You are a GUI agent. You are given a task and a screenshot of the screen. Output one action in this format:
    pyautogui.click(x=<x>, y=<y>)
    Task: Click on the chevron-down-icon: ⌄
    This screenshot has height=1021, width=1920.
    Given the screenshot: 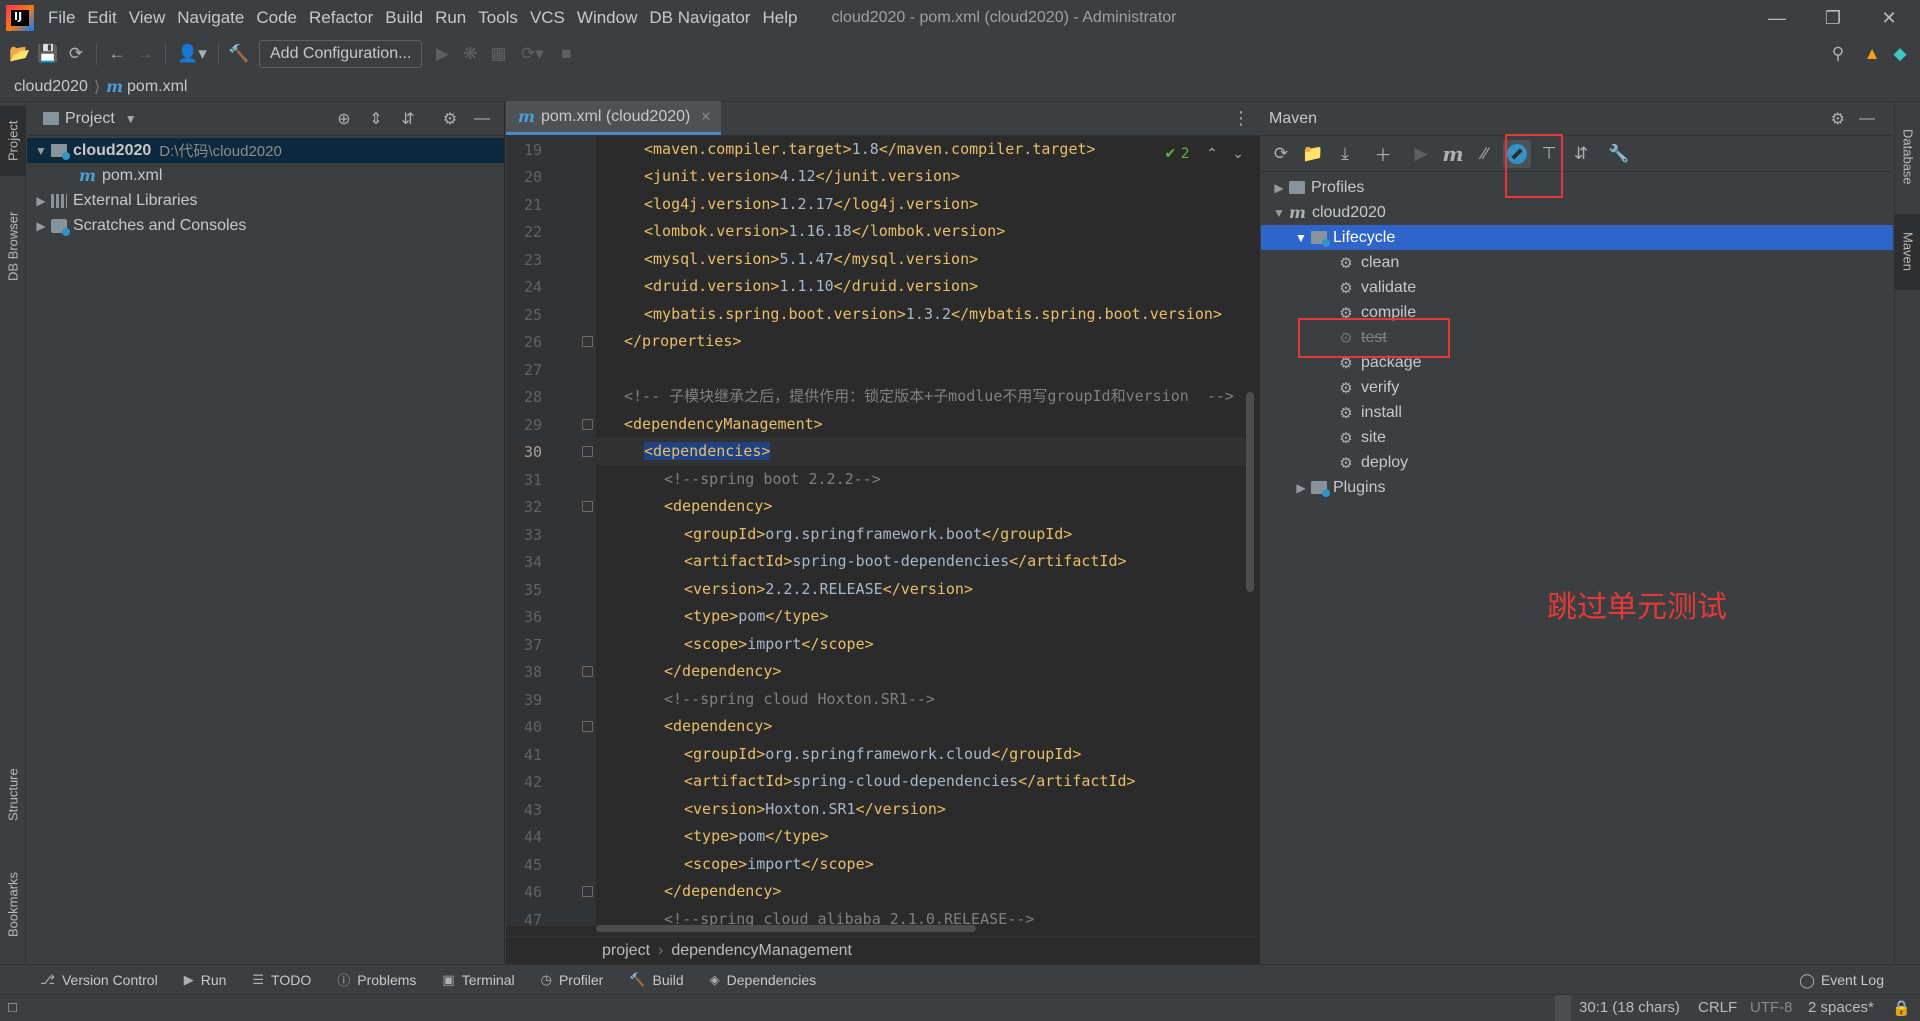 What is the action you would take?
    pyautogui.click(x=1238, y=154)
    